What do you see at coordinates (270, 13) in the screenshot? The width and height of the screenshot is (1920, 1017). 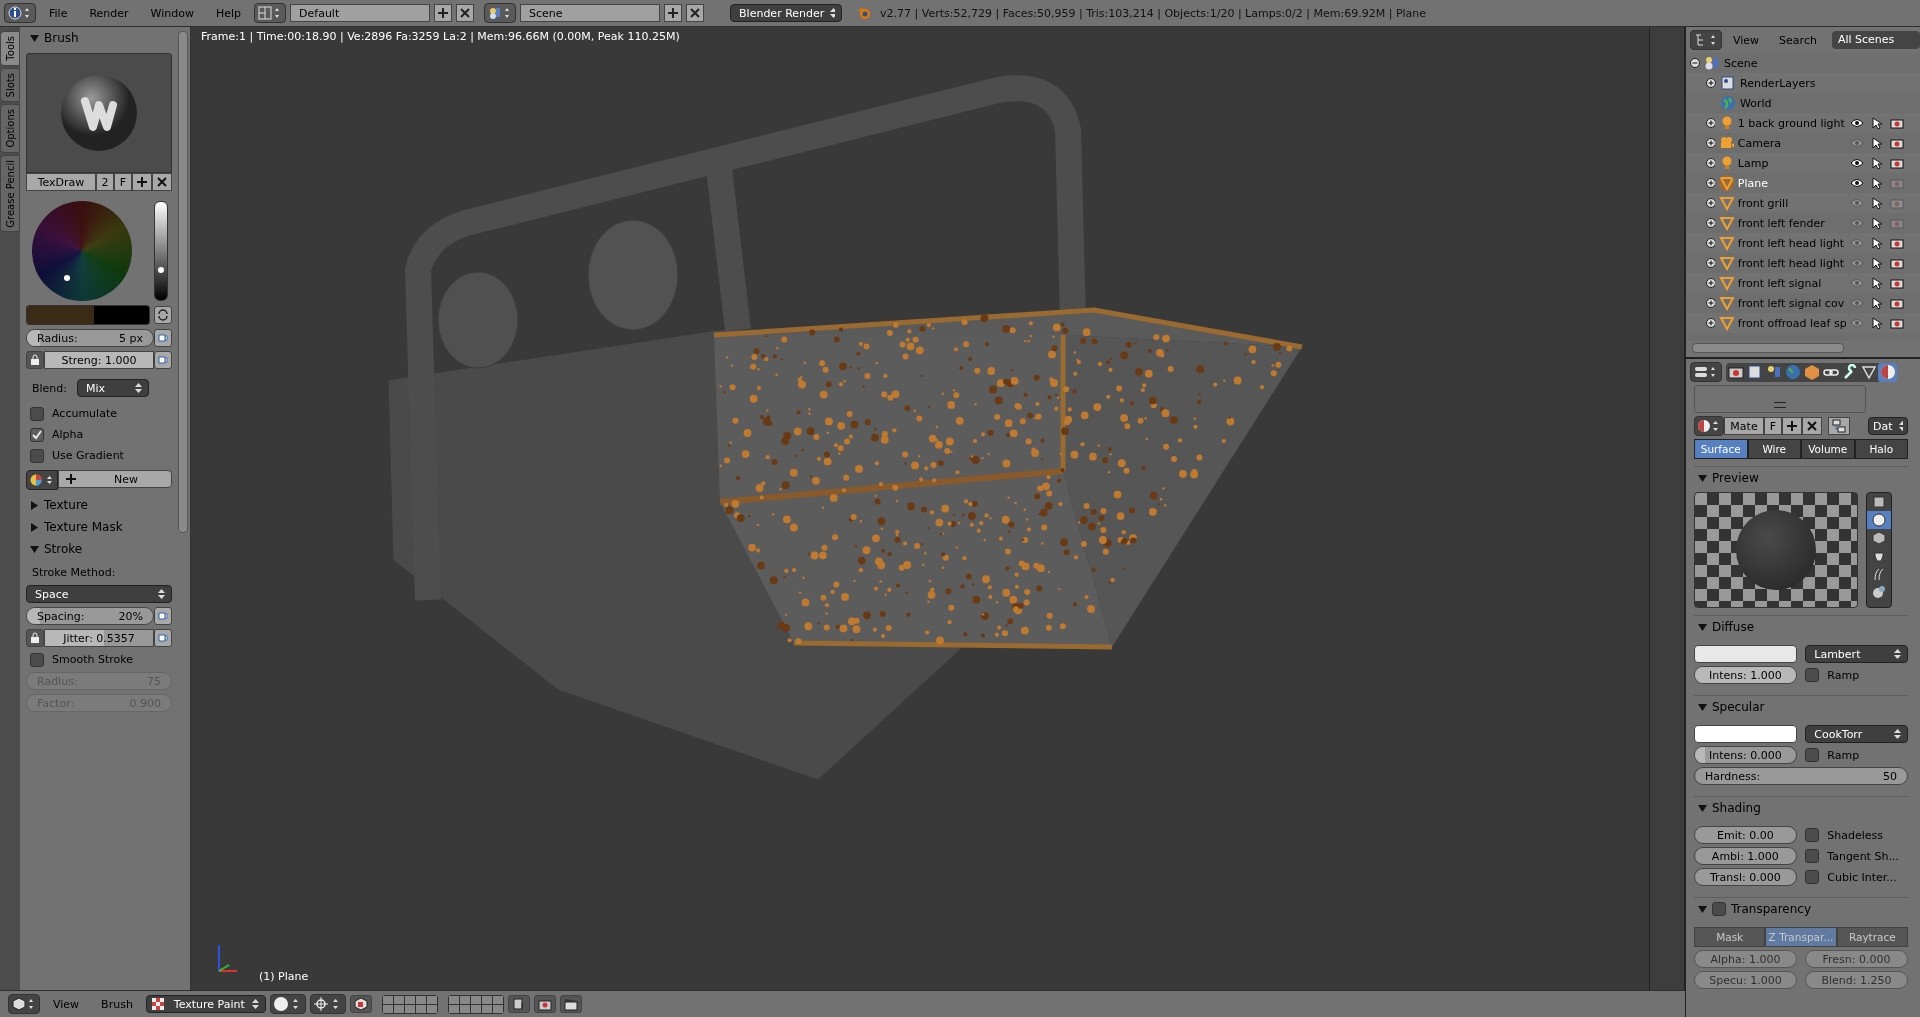 I see `layout-icon` at bounding box center [270, 13].